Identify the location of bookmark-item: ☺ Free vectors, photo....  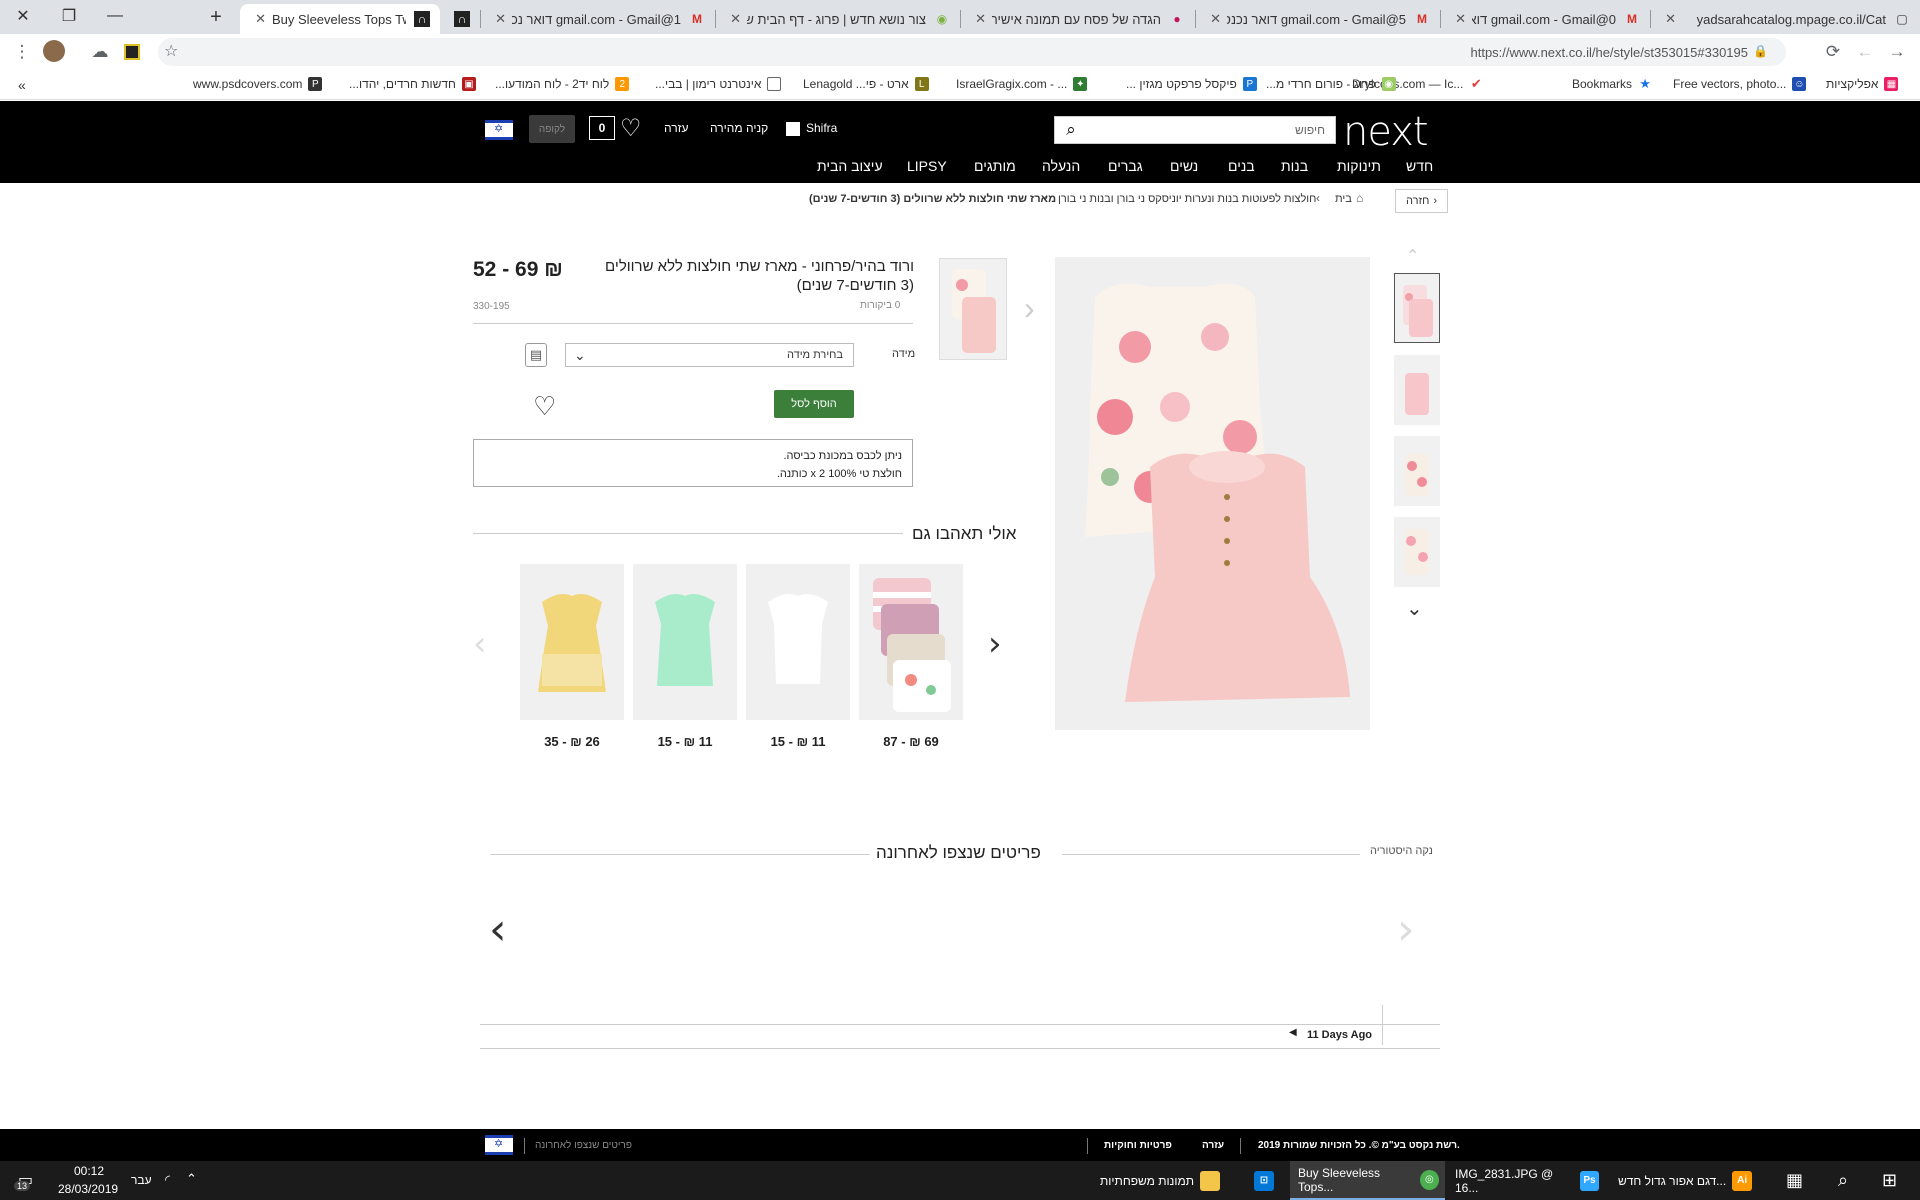
(1740, 84).